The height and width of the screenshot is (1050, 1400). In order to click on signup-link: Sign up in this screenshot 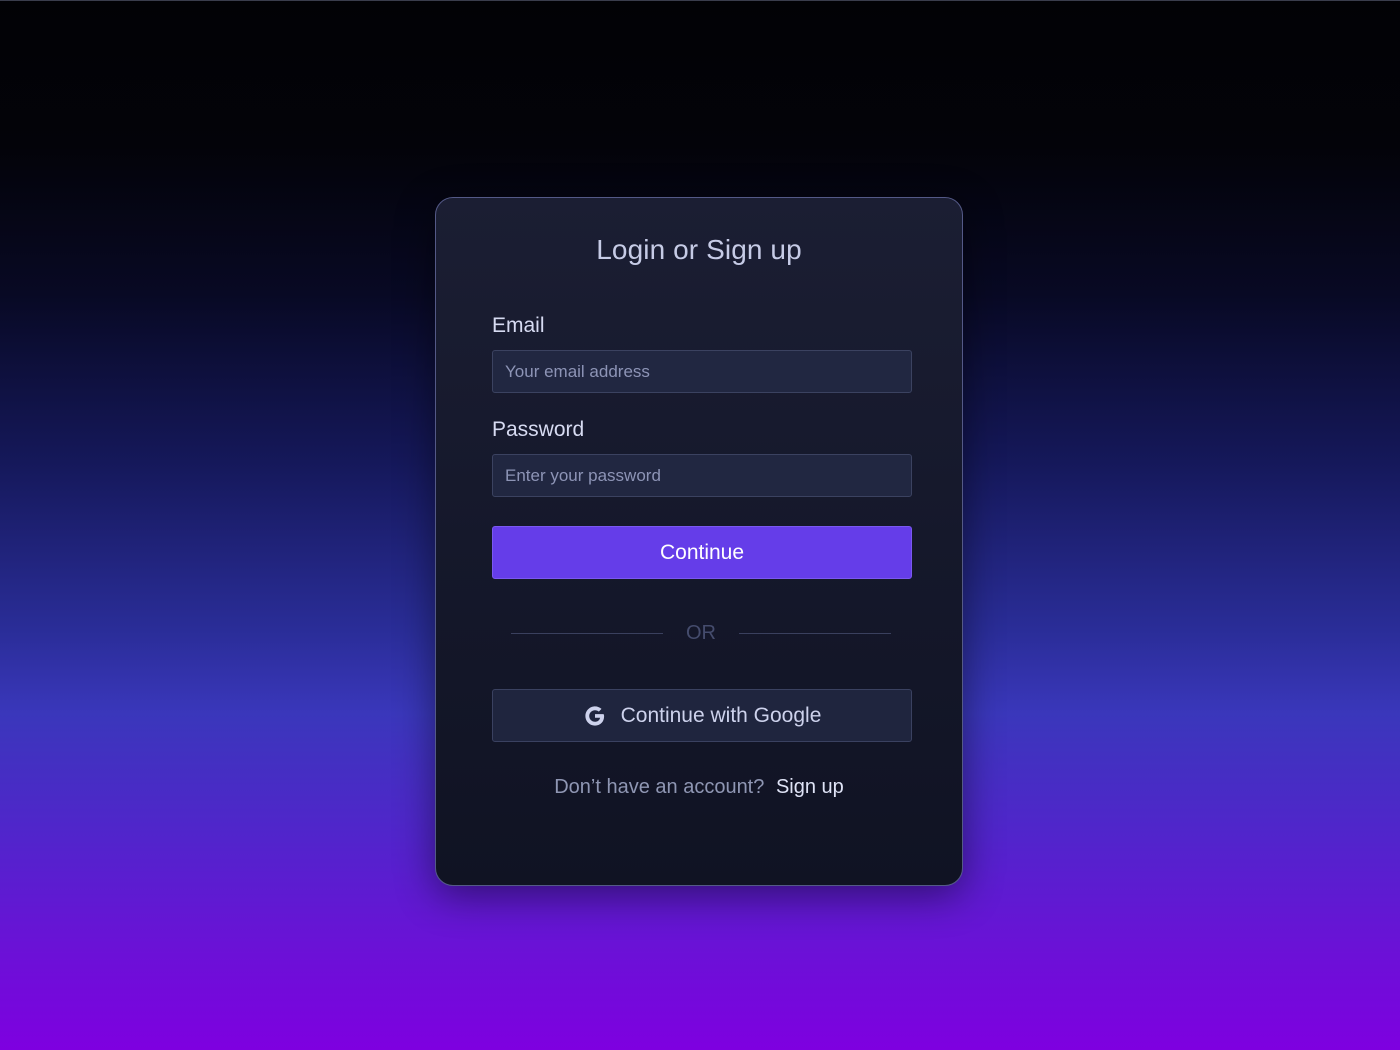, I will do `click(810, 787)`.